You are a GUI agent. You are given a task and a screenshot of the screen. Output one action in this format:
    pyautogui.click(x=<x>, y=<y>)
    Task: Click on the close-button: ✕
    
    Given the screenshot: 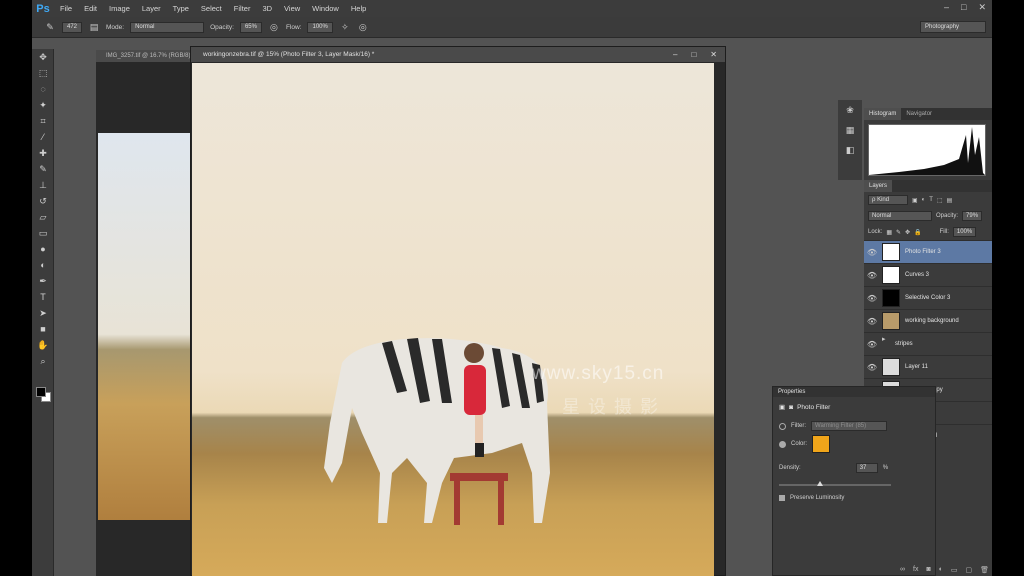 What is the action you would take?
    pyautogui.click(x=982, y=7)
    